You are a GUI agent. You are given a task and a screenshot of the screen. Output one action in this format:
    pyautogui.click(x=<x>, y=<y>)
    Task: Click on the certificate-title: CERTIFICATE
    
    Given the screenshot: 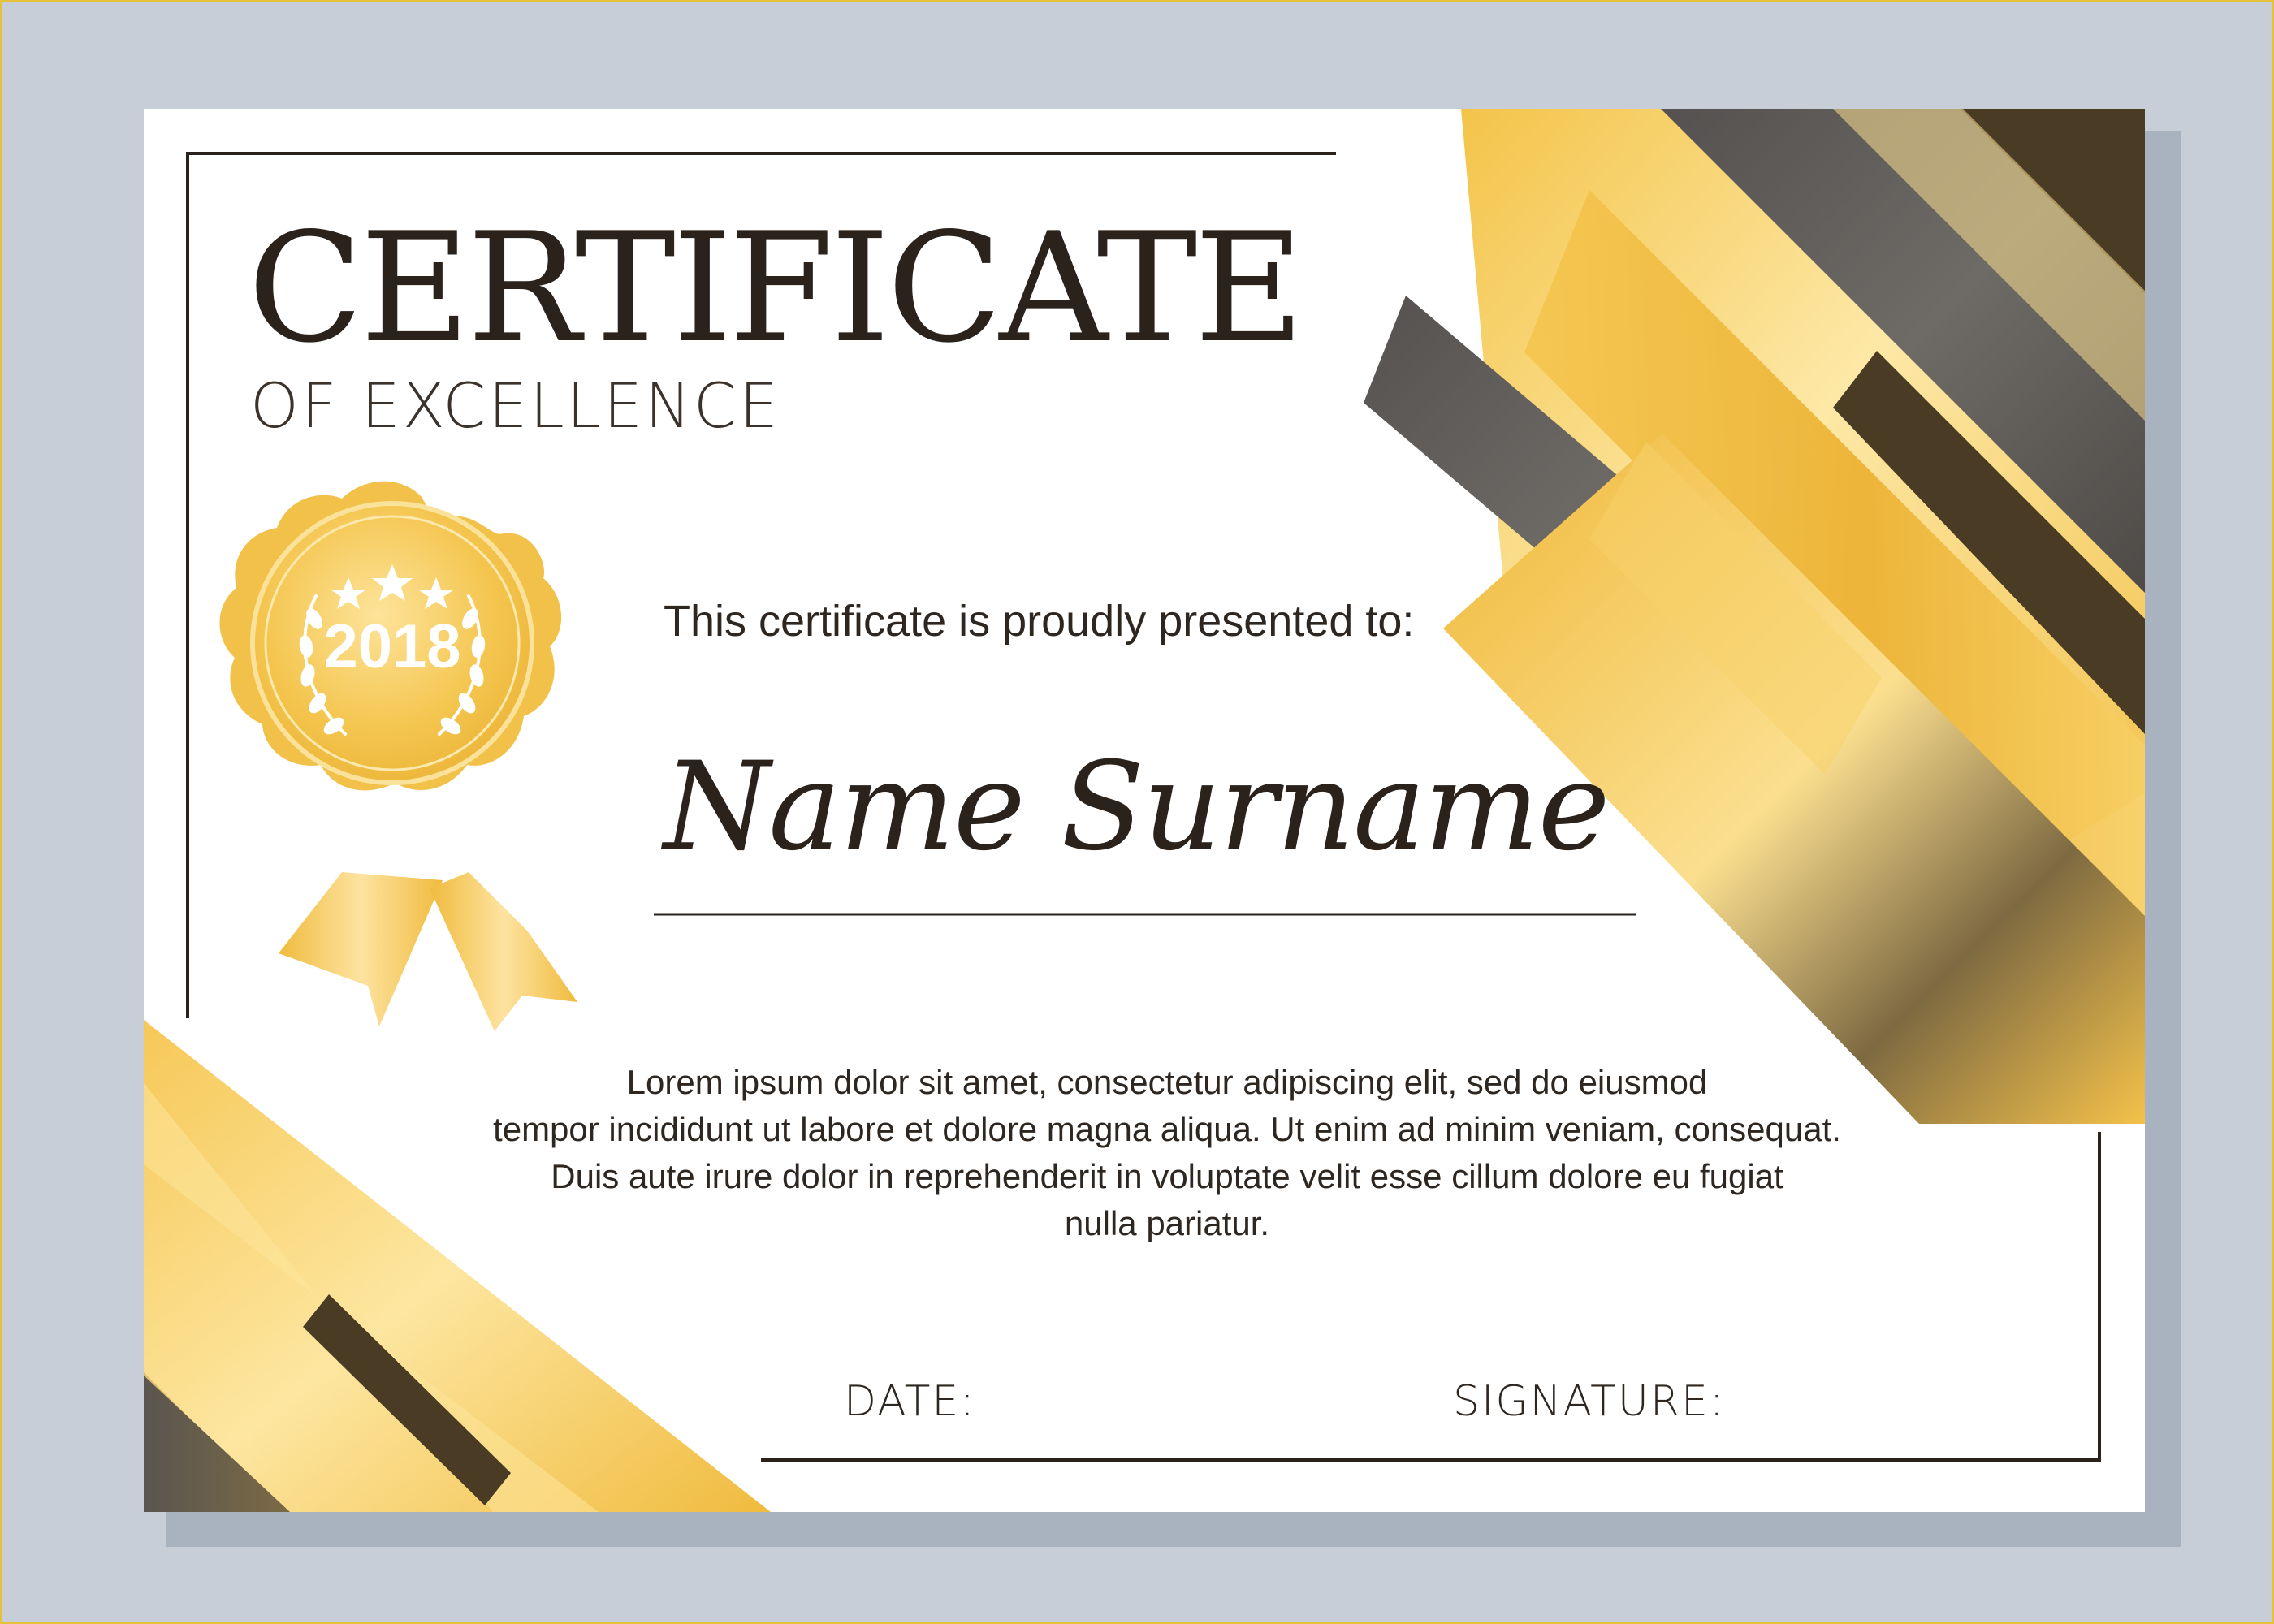 What is the action you would take?
    pyautogui.click(x=776, y=288)
    